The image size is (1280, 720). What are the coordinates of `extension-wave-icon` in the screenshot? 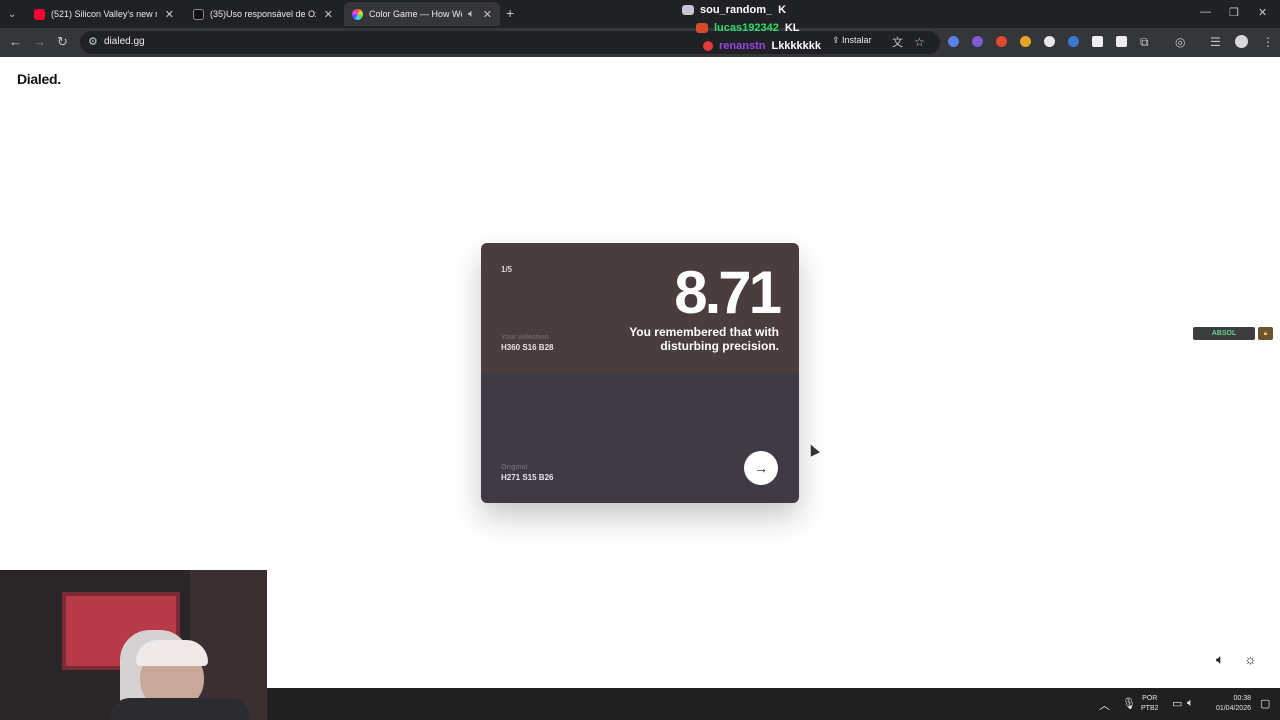 It's located at (1073, 41).